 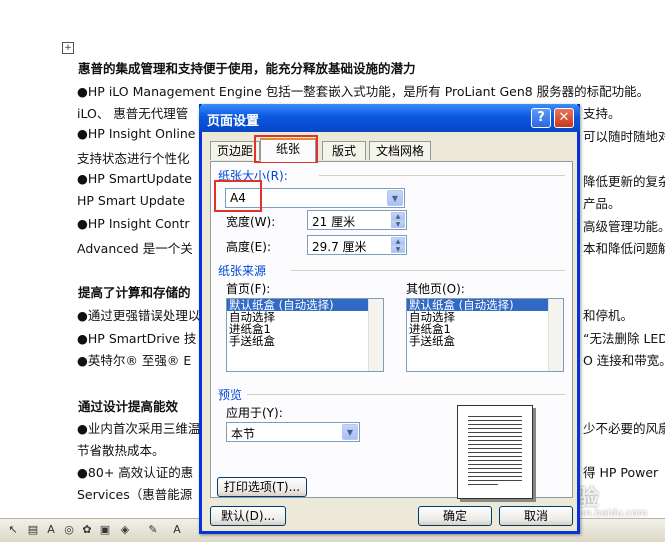 I want to click on first-page-label: 首页(F):, so click(x=248, y=289).